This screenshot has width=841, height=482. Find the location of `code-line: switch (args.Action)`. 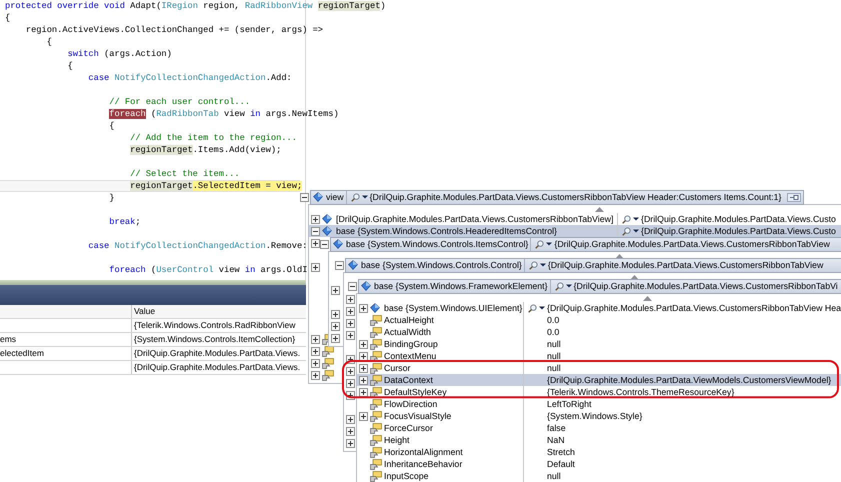

code-line: switch (args.Action) is located at coordinates (119, 54).